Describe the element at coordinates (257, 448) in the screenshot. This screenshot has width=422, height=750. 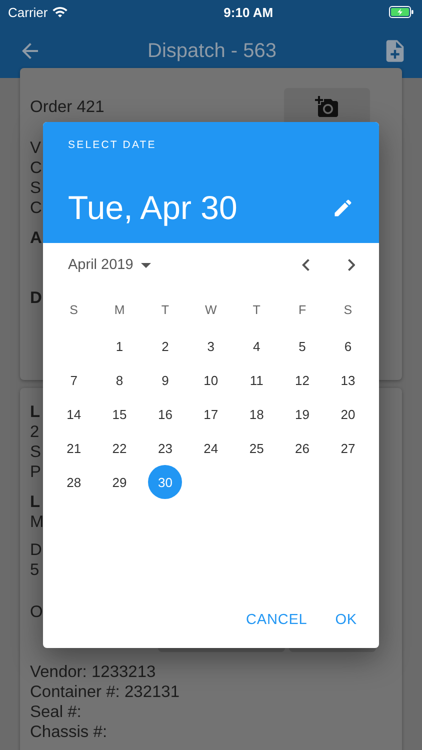
I see `calendar-day: 25` at that location.